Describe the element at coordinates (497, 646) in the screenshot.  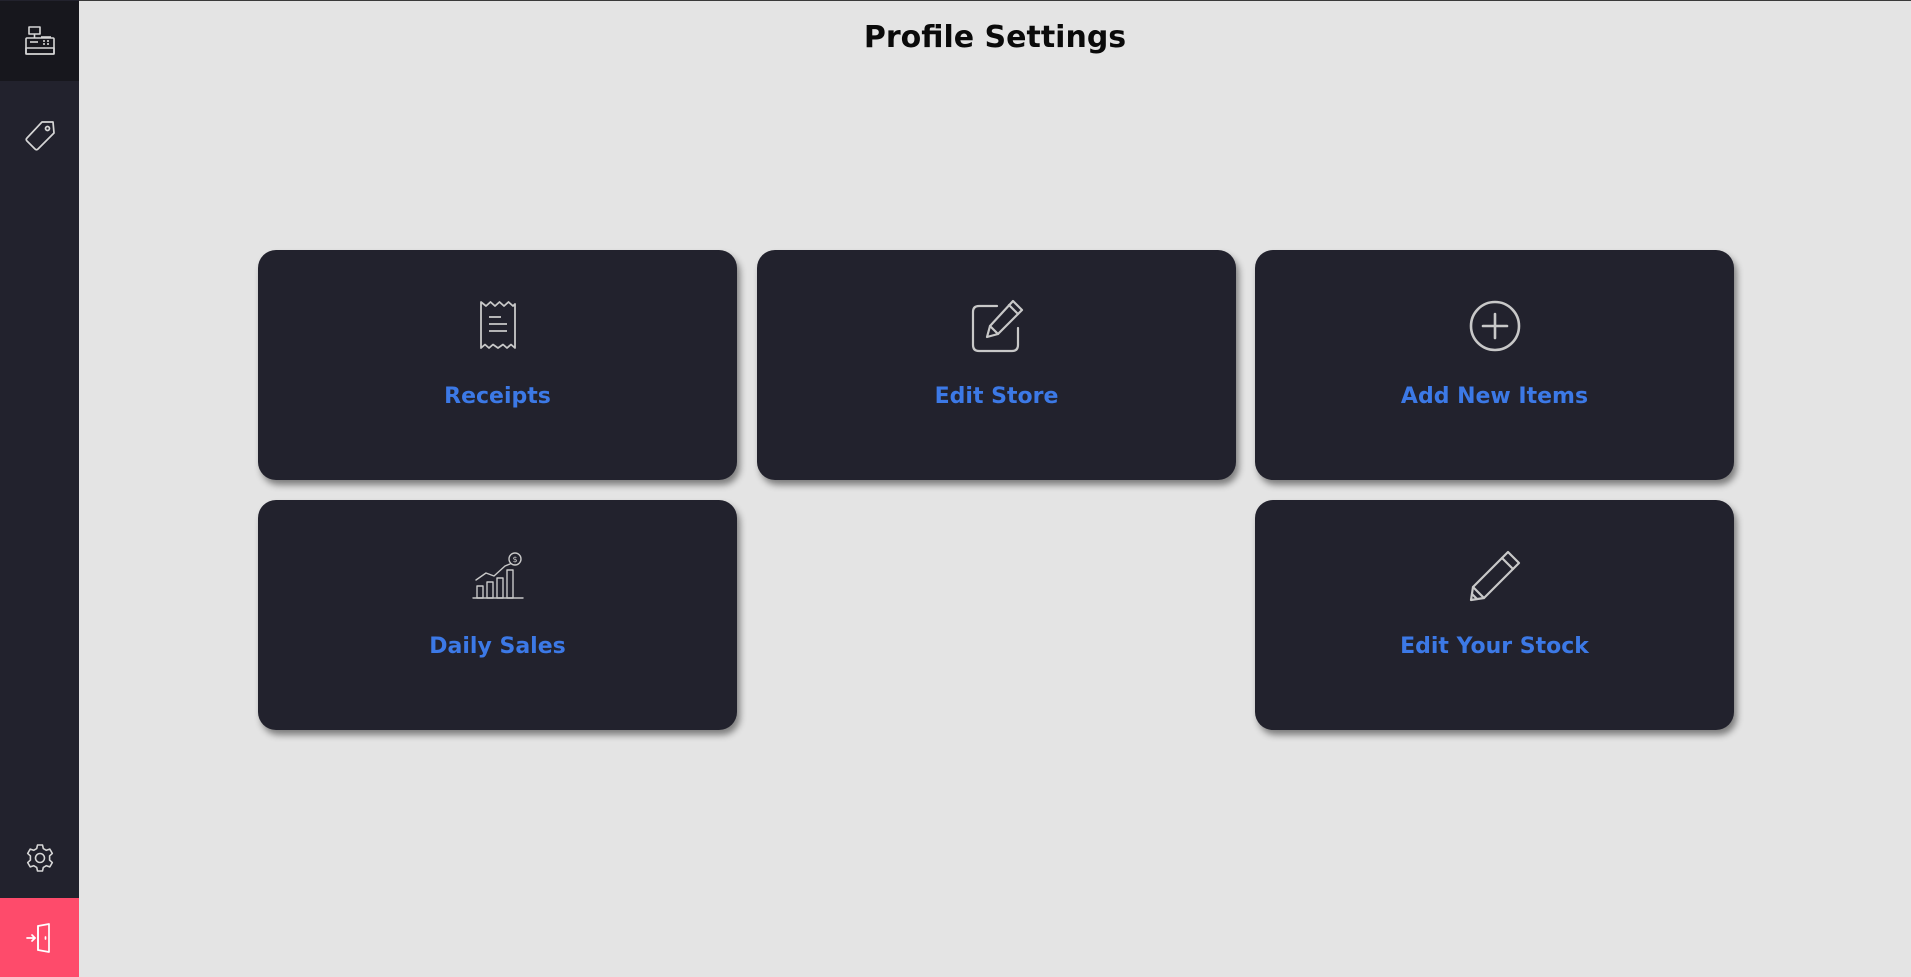
I see `daily-sales-label: Daily Sales` at that location.